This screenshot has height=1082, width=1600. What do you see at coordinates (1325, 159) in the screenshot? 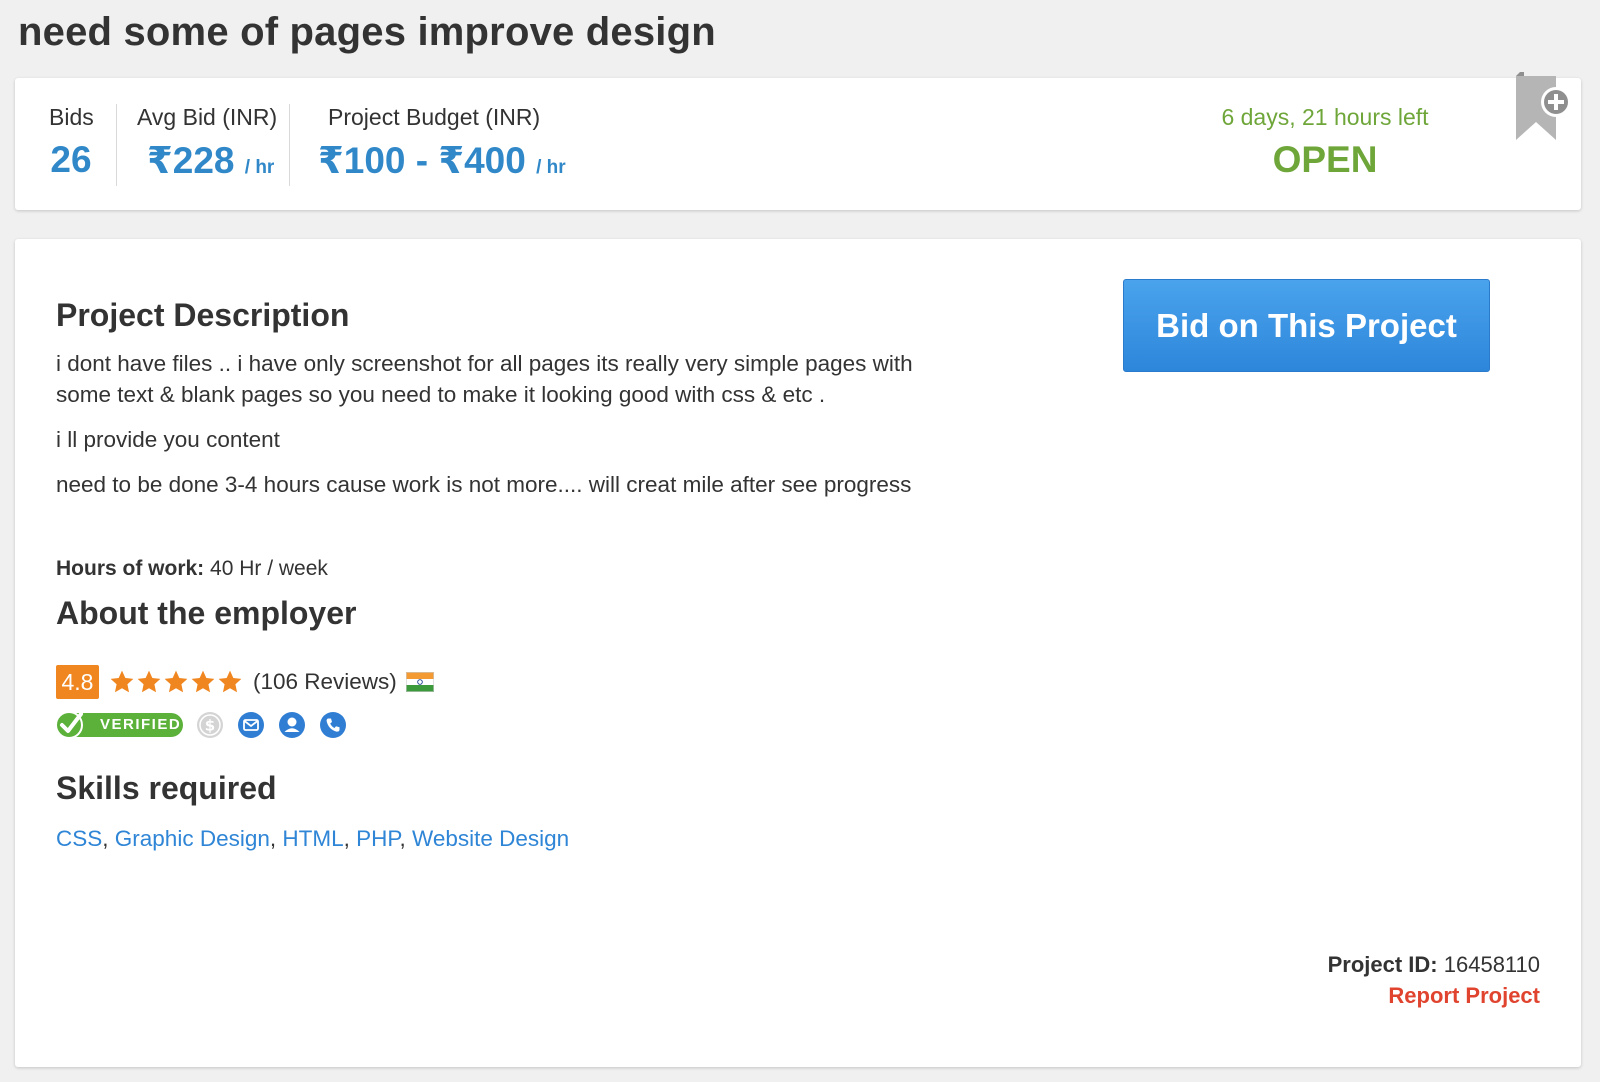
I see `status-badge: OPEN` at bounding box center [1325, 159].